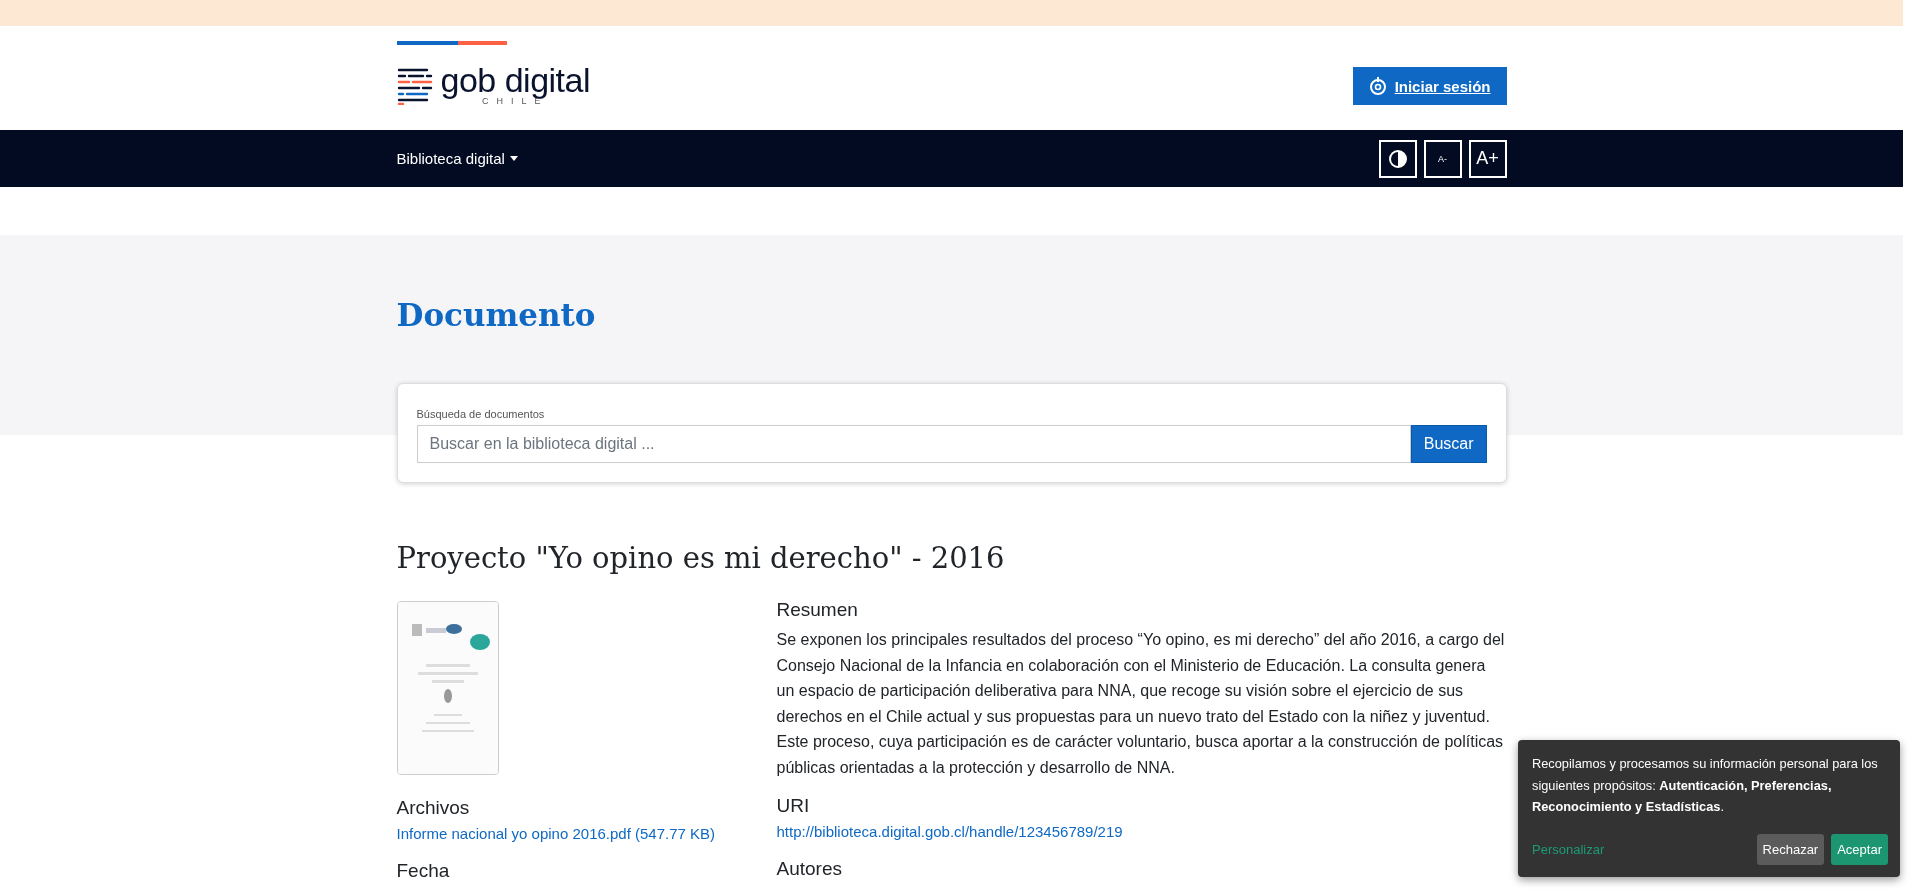 This screenshot has height=893, width=1920. Describe the element at coordinates (1448, 444) in the screenshot. I see `search-button: Buscar` at that location.